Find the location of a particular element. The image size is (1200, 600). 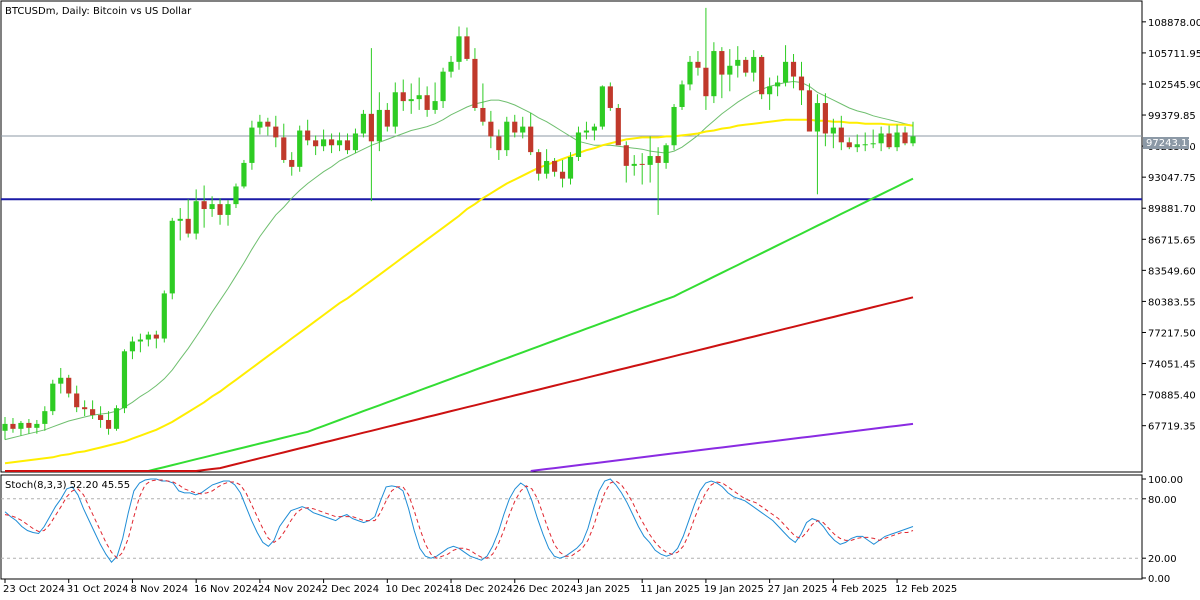

date-tick-label: 23 Oct 2024 is located at coordinates (34, 589).